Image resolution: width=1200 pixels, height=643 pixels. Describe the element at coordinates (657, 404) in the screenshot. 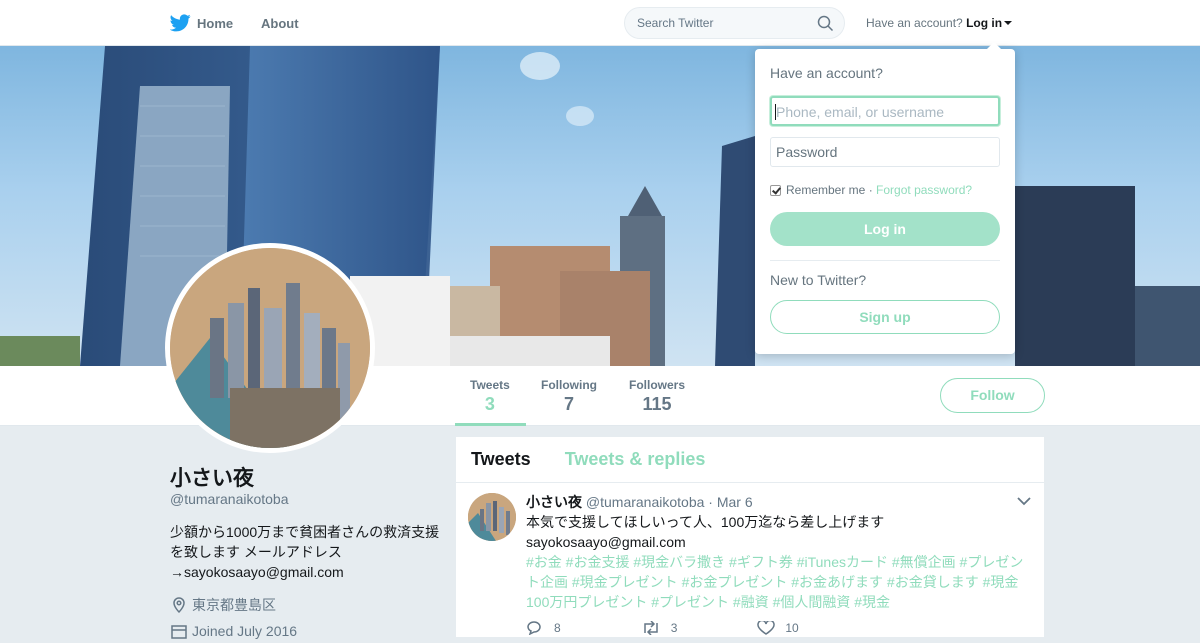

I see `followers-stat-count: 115` at that location.